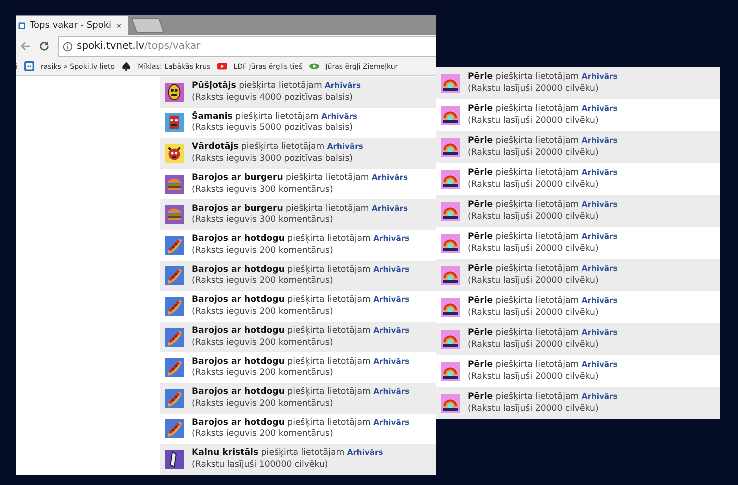 Image resolution: width=738 pixels, height=485 pixels. I want to click on play-icon, so click(222, 66).